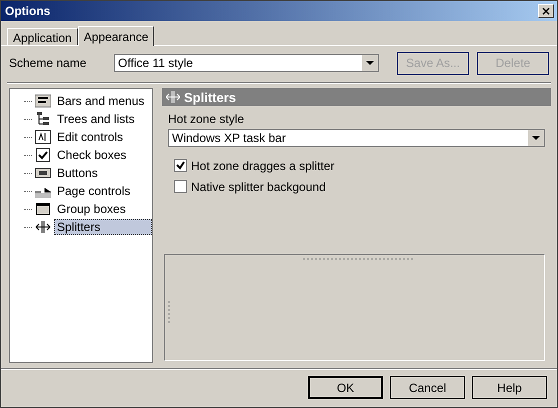  What do you see at coordinates (94, 191) in the screenshot?
I see `tree-item: Page controls` at bounding box center [94, 191].